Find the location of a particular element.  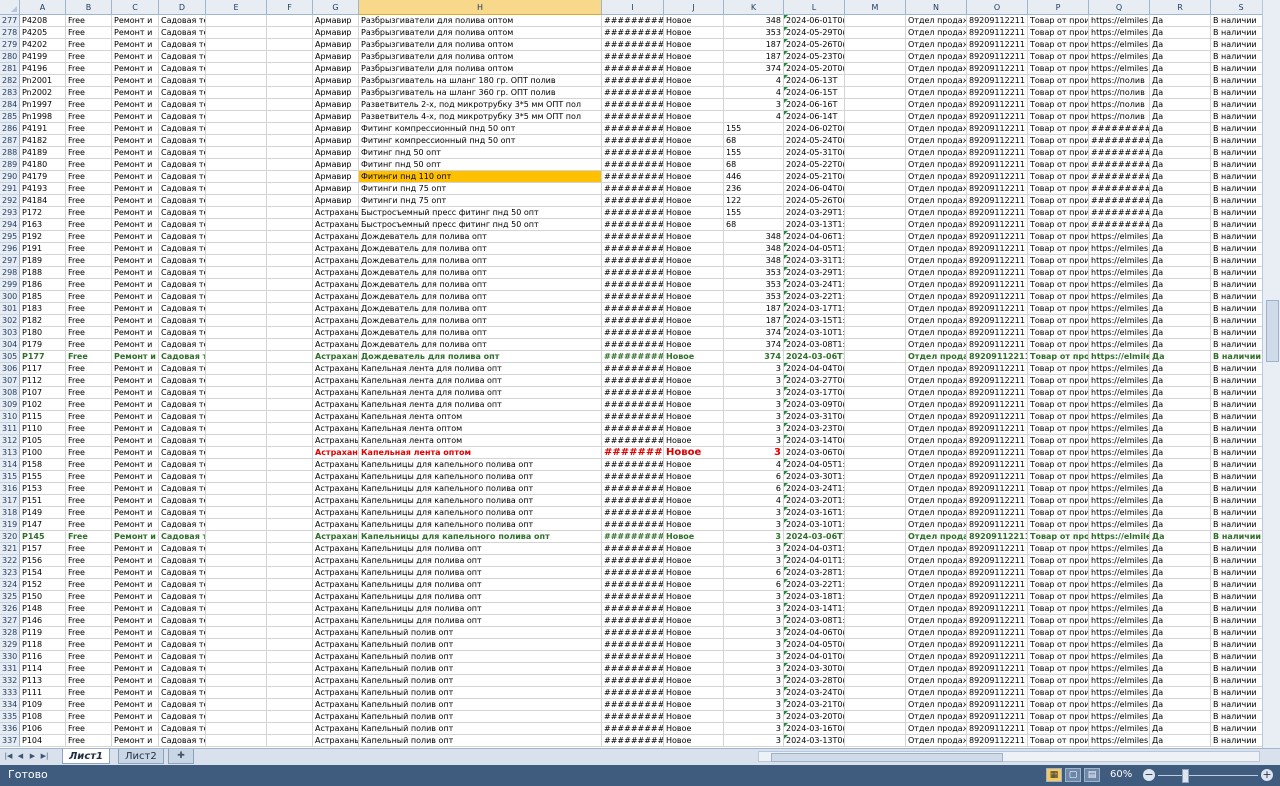

cell-h: Капельная лента для полива опт is located at coordinates (480, 381).